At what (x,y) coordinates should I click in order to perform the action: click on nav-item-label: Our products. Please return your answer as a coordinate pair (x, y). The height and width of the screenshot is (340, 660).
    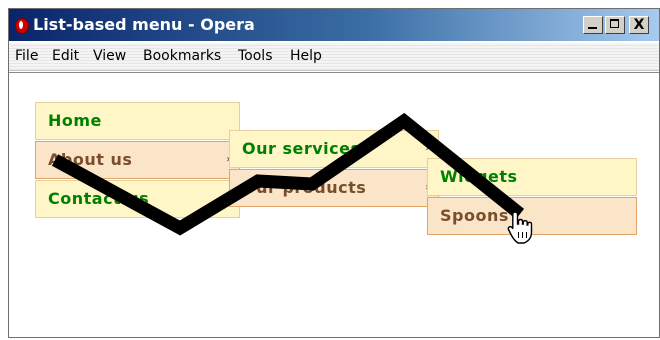
    Looking at the image, I should click on (304, 187).